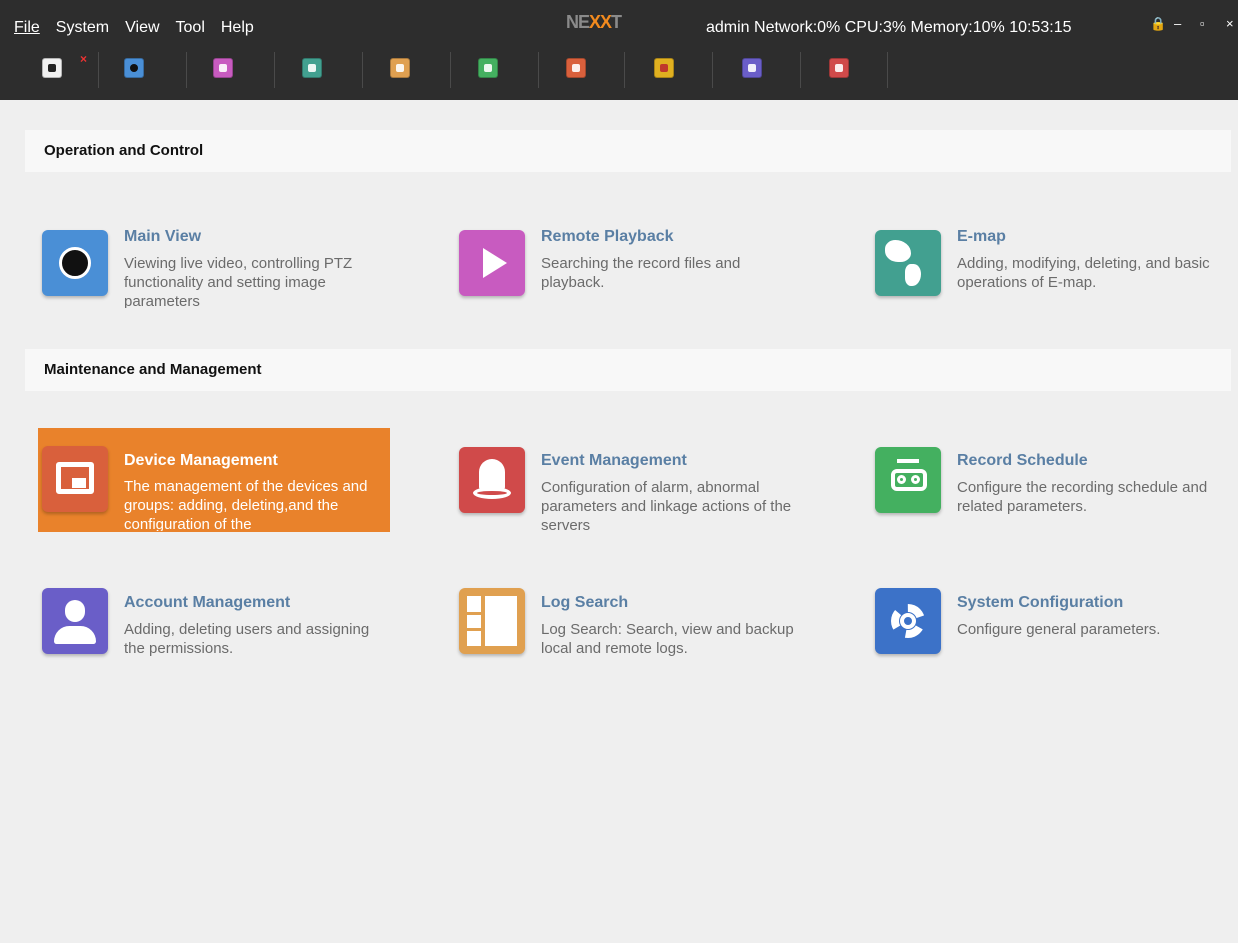 This screenshot has height=943, width=1238. Describe the element at coordinates (201, 460) in the screenshot. I see `card-title: Device Management` at that location.